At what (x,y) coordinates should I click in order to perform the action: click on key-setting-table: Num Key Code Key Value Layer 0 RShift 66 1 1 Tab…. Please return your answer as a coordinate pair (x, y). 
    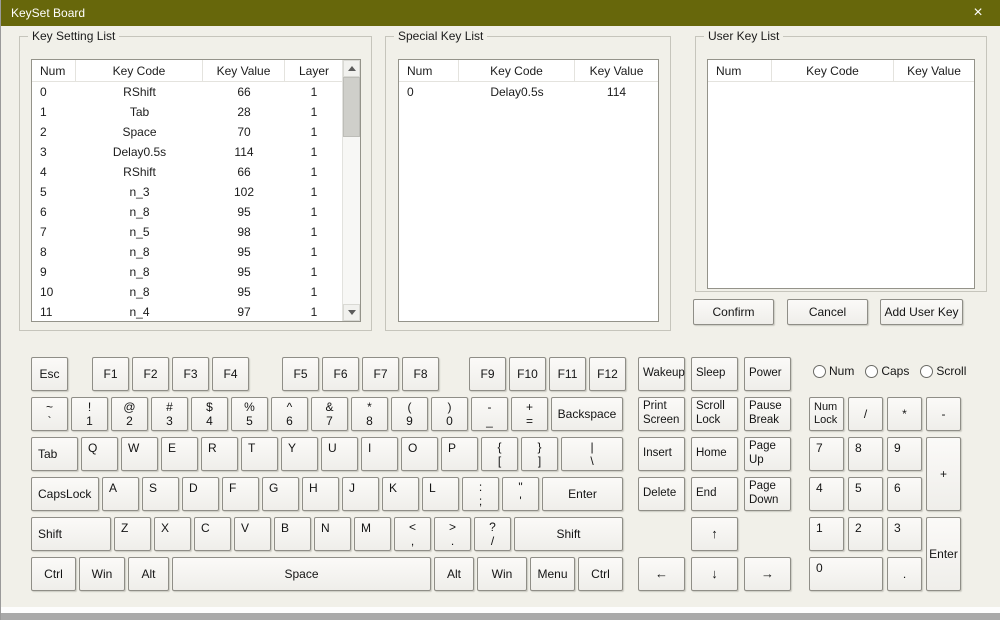
    Looking at the image, I should click on (196, 190).